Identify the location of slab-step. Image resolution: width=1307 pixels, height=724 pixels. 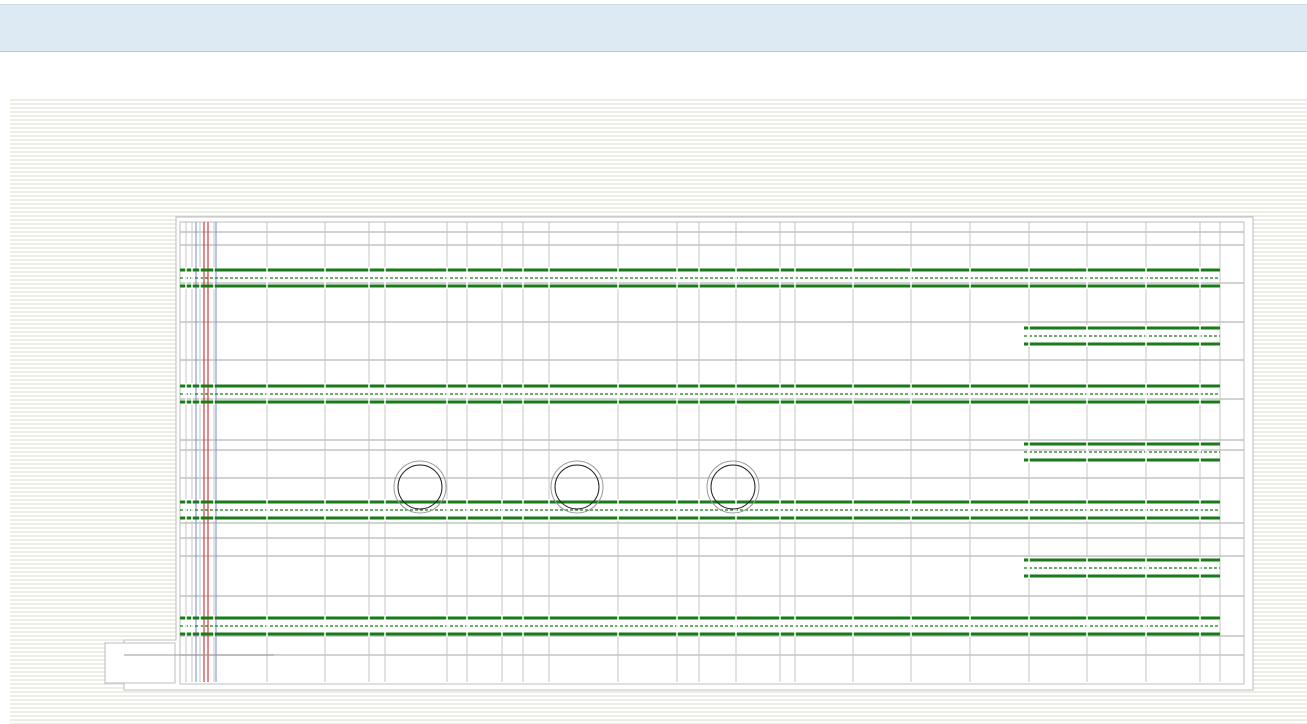
(140, 663).